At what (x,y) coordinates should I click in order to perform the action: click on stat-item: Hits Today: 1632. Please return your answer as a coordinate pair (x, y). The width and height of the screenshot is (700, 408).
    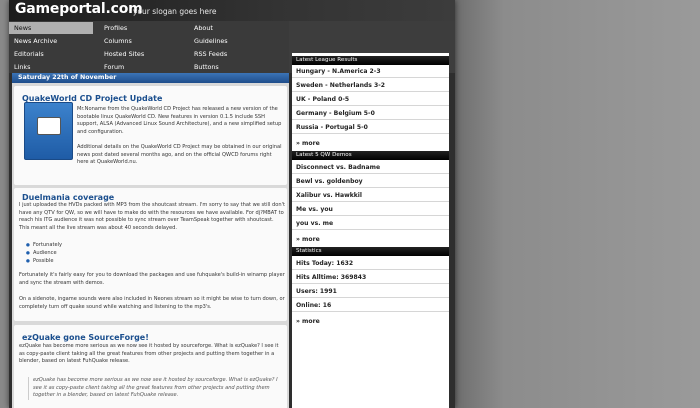
    Looking at the image, I should click on (370, 264).